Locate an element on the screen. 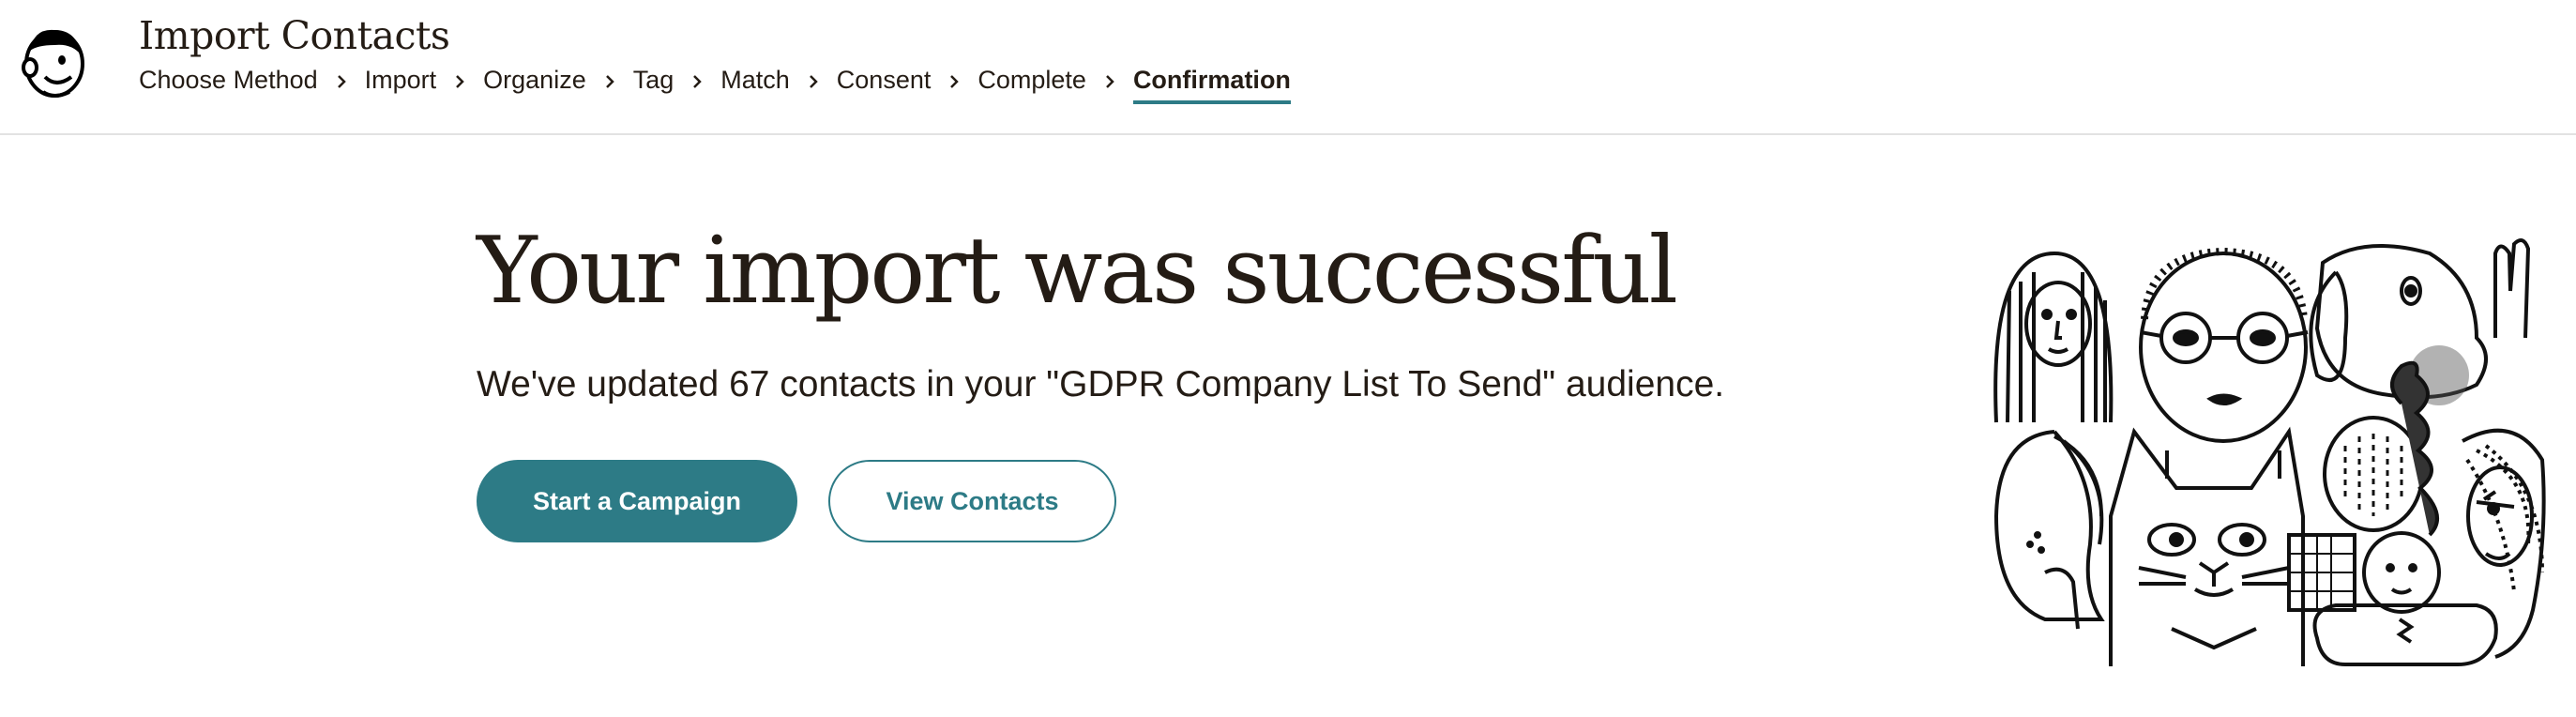 Image resolution: width=2576 pixels, height=717 pixels. breadcrumb-import: Import is located at coordinates (401, 83).